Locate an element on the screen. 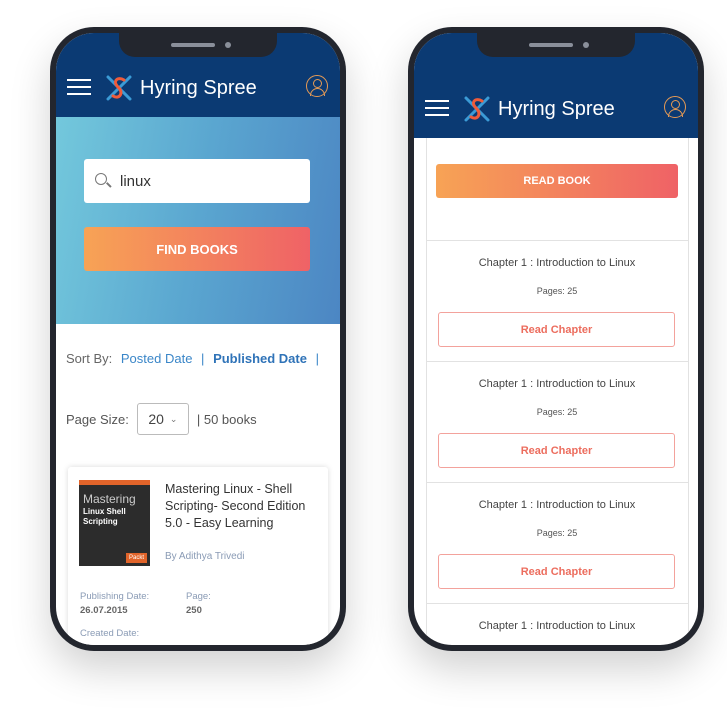 The image size is (727, 708). cover-subtitle: Linux Shell Scripting is located at coordinates (104, 516).